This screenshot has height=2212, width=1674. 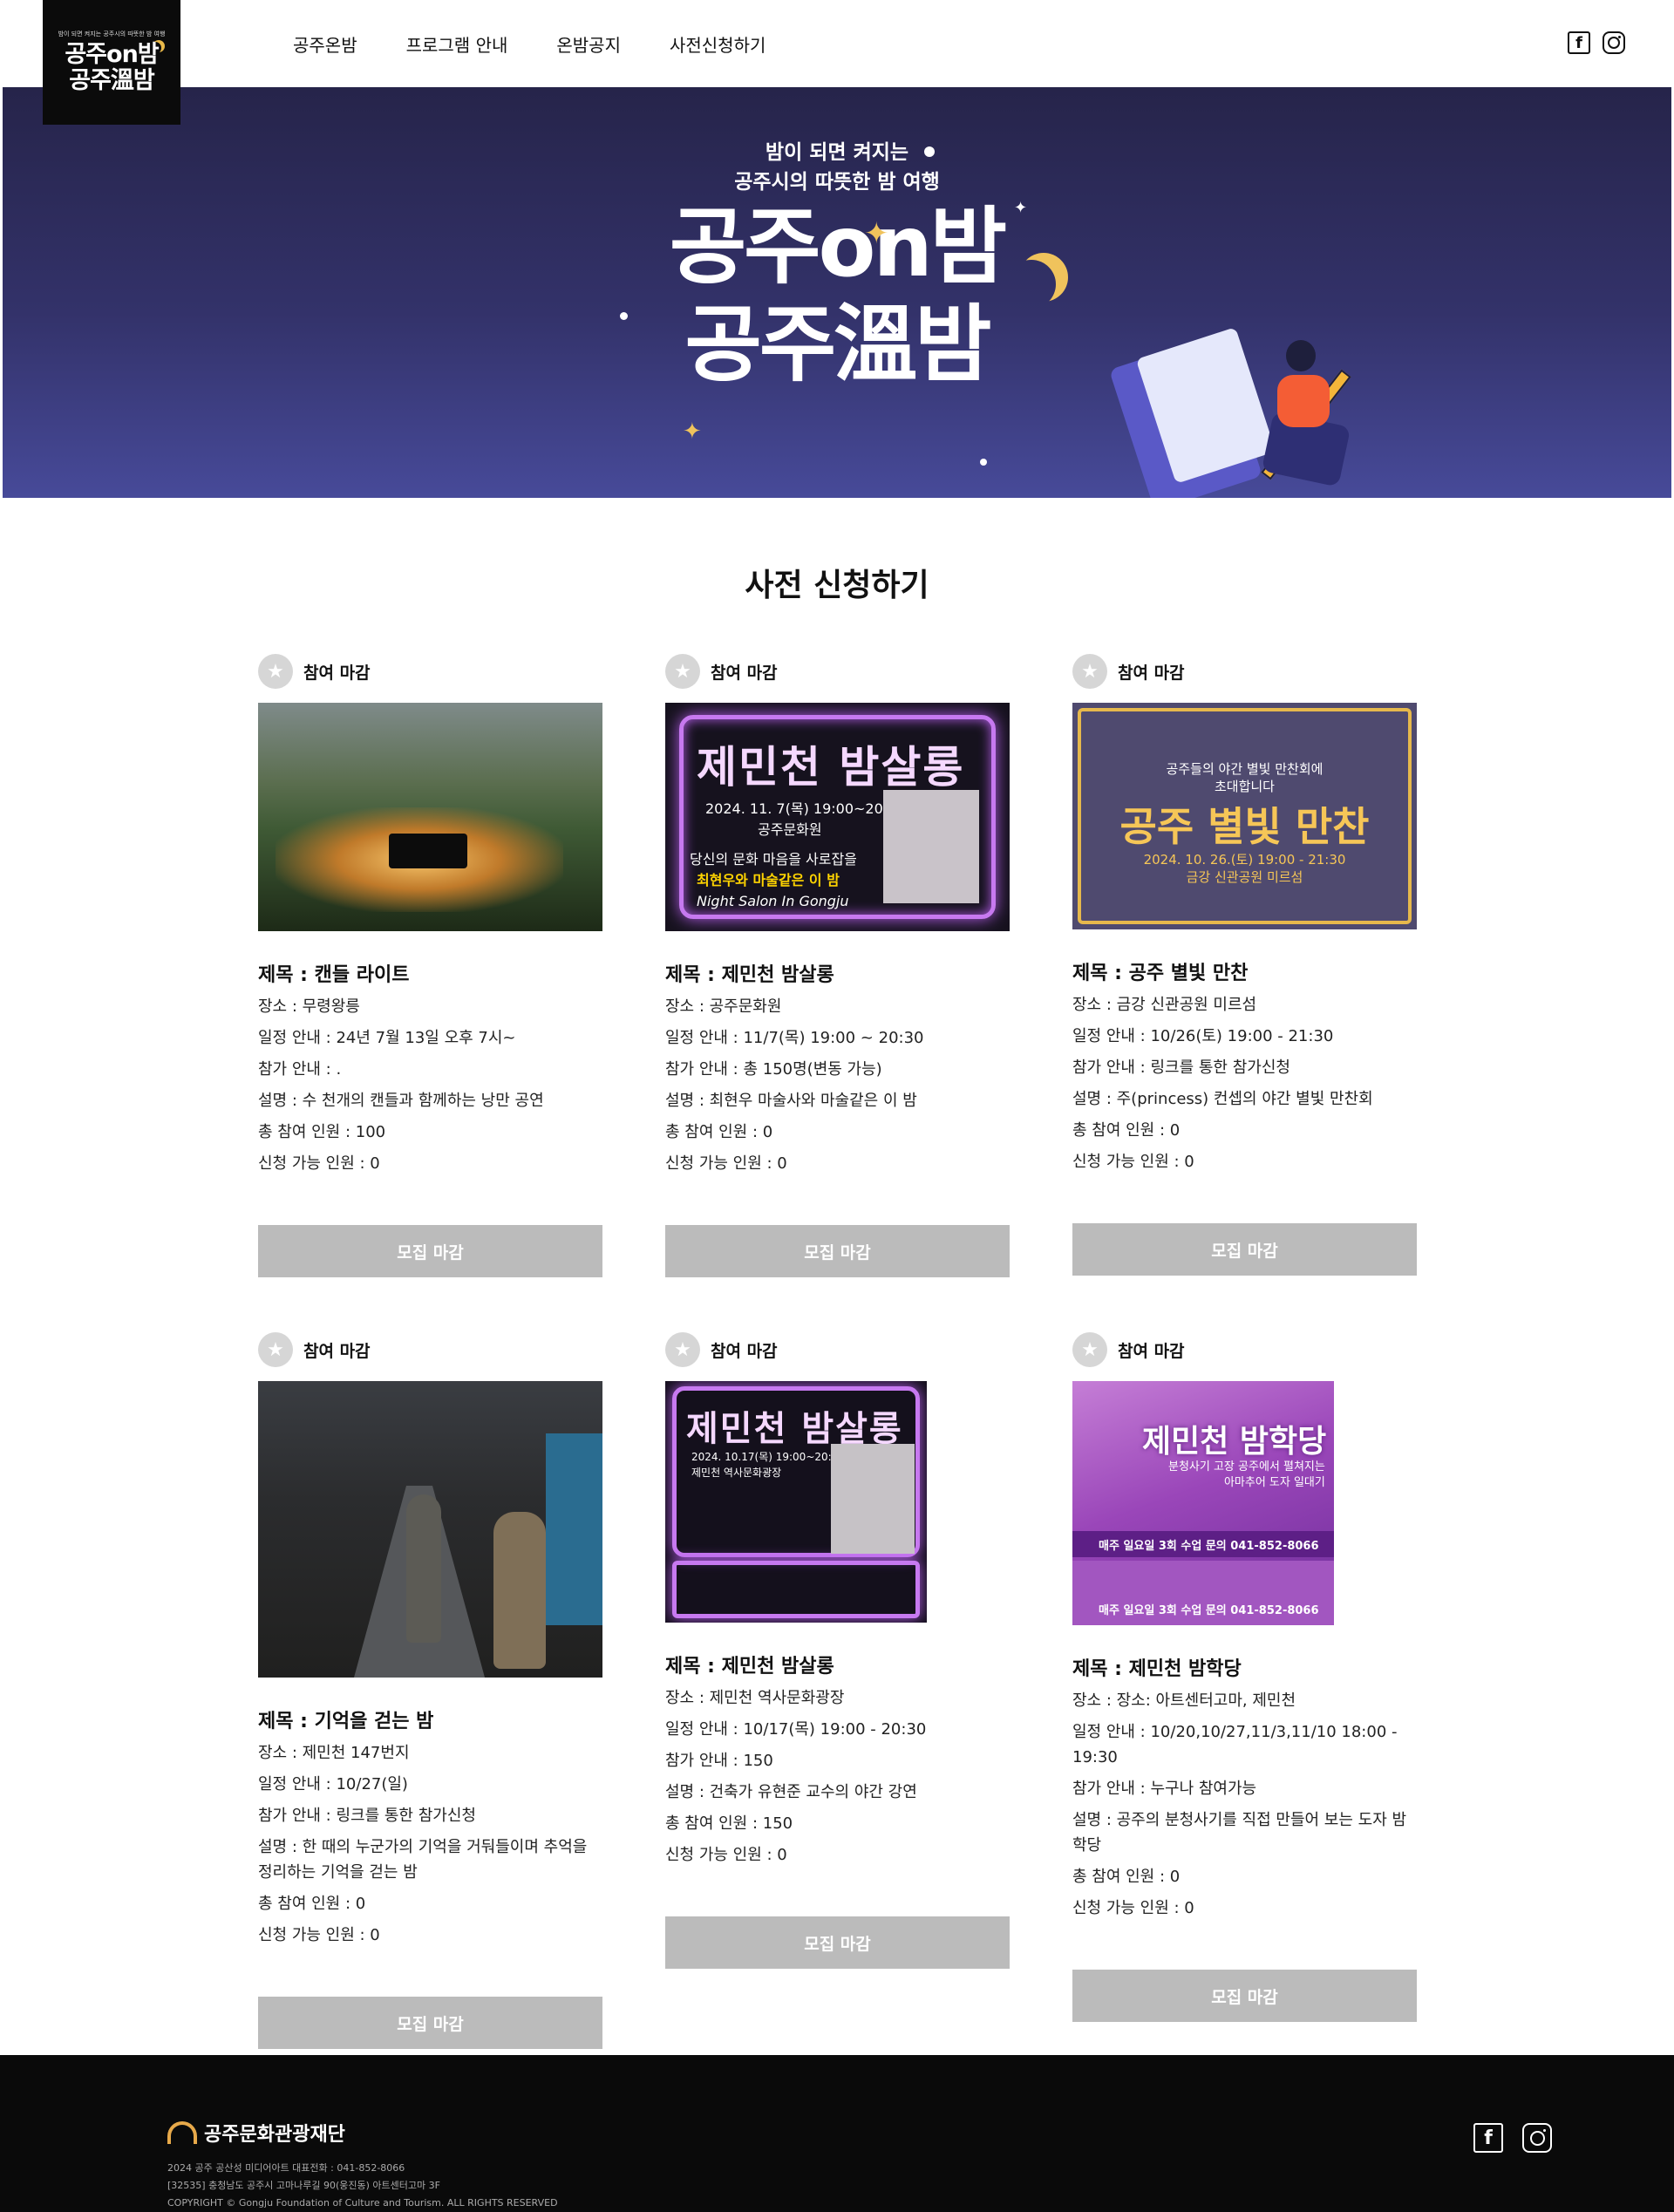 What do you see at coordinates (805, 808) in the screenshot?
I see `poster-date: 2024. 11. 7(목) 19:00~20:30` at bounding box center [805, 808].